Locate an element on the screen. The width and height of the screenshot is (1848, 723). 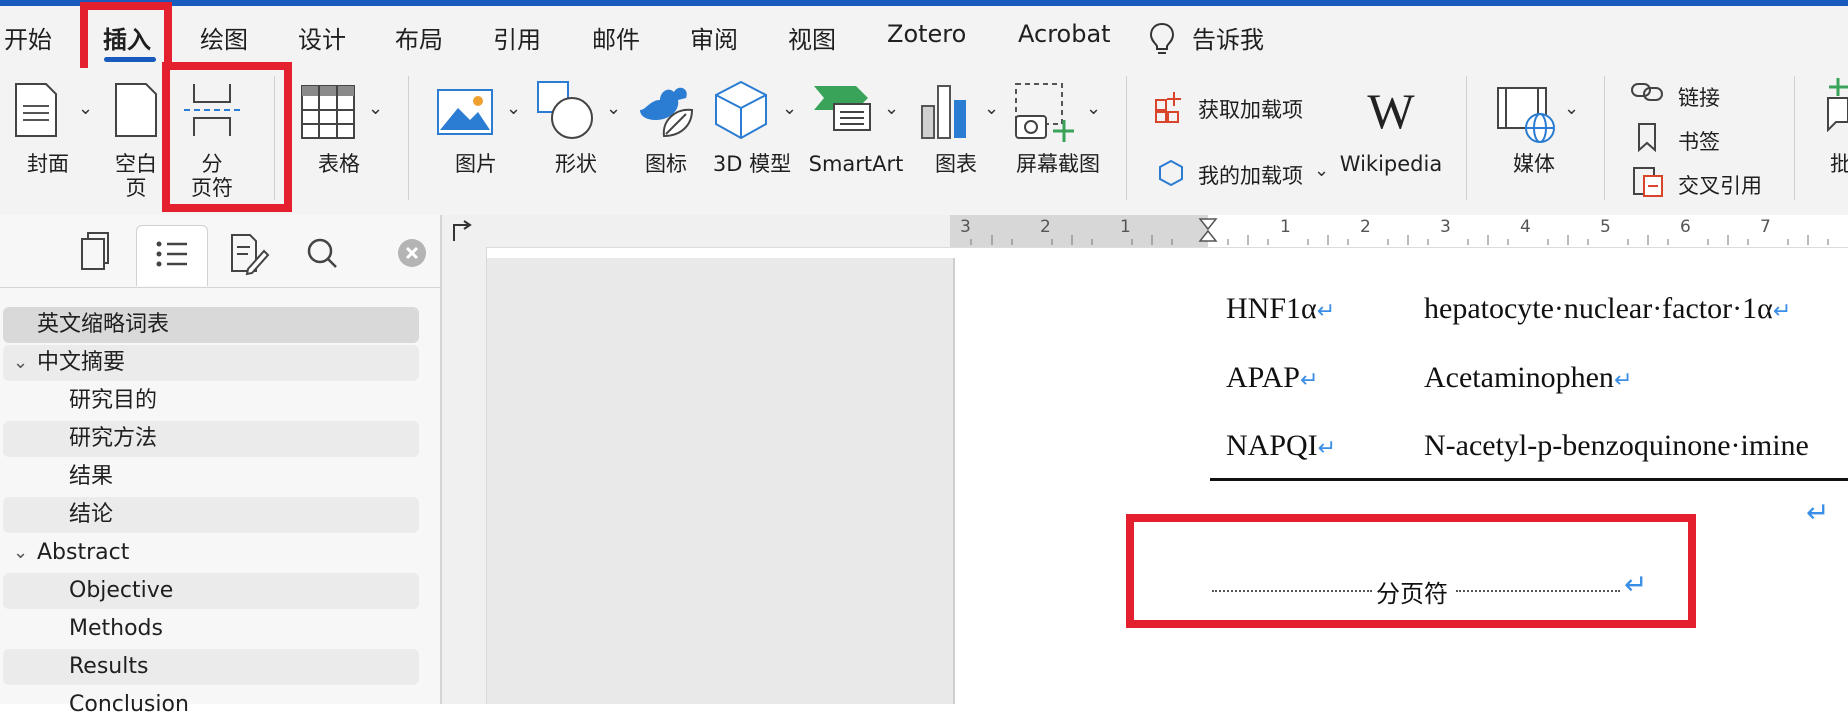
nav-item-label: 研究目的 is located at coordinates (113, 400).